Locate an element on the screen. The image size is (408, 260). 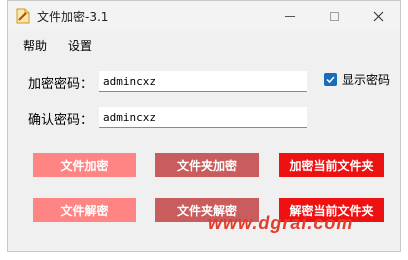
password-label: 加密密码： is located at coordinates (61, 84).